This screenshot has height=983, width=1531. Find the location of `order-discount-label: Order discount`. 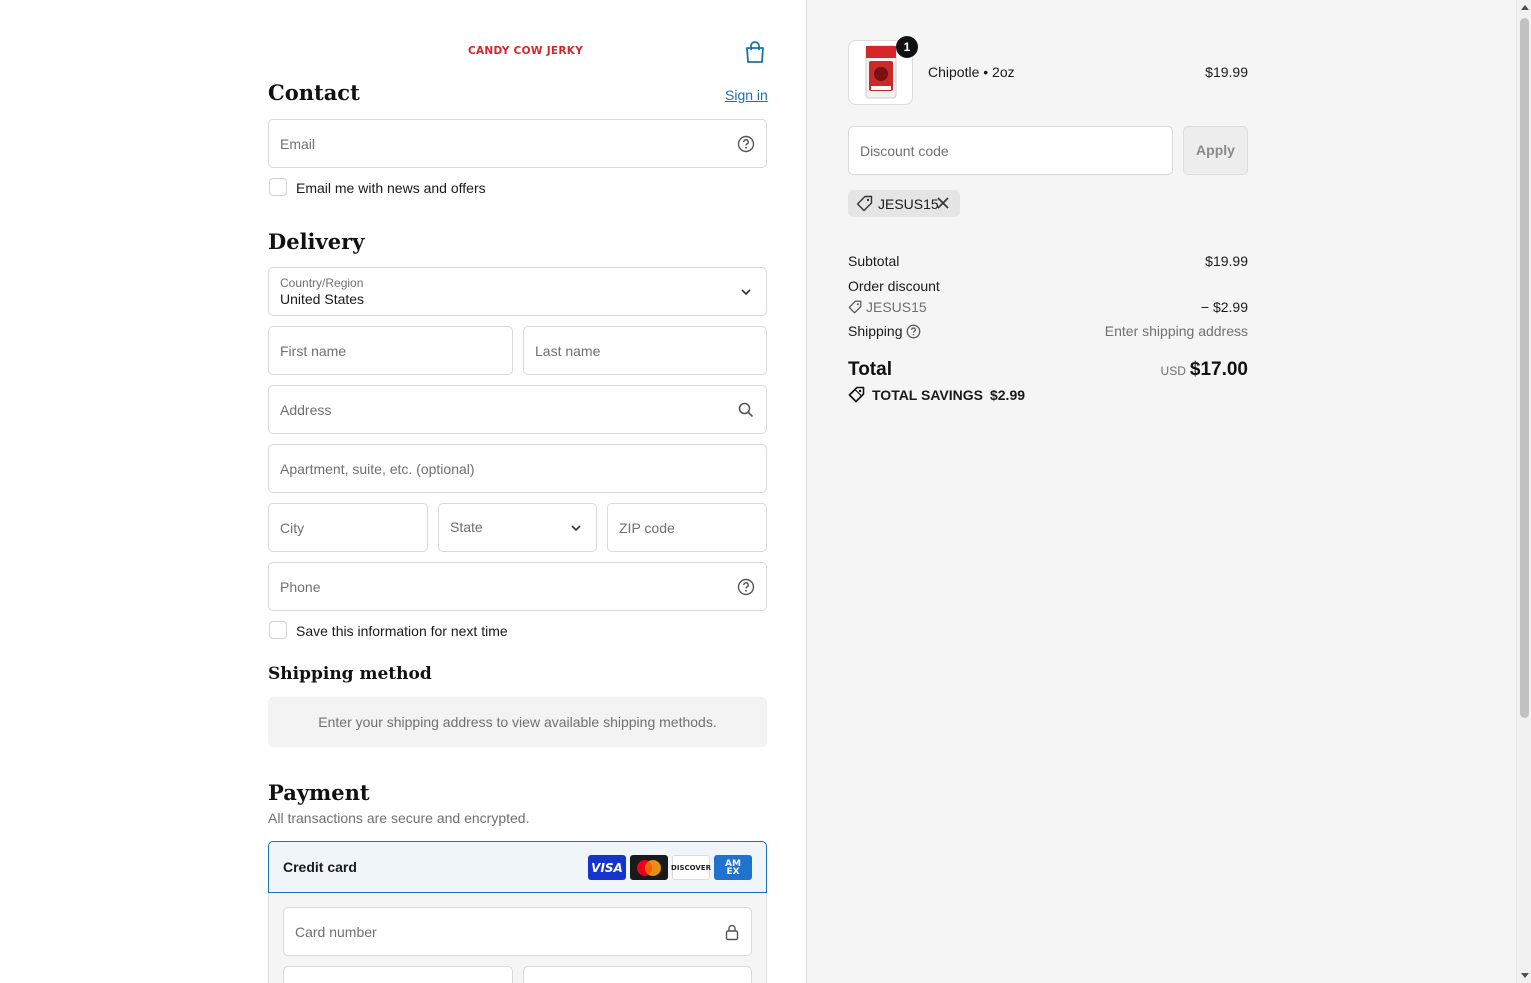

order-discount-label: Order discount is located at coordinates (894, 286).